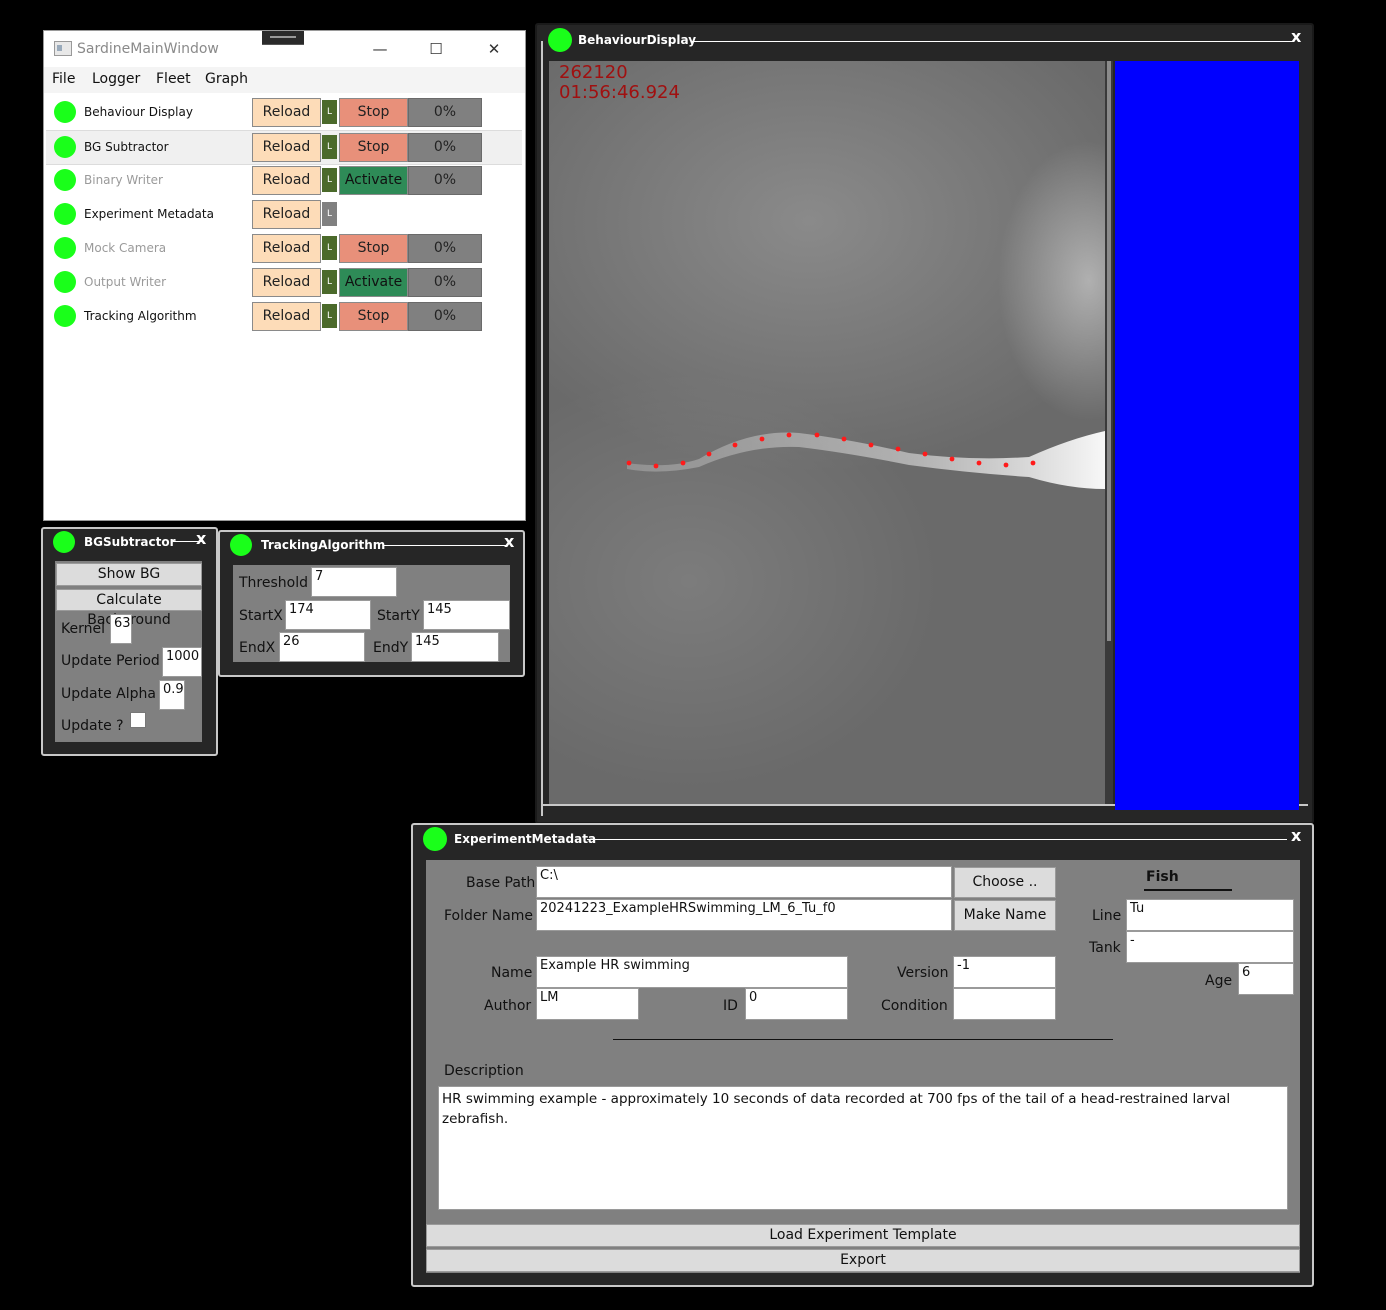  Describe the element at coordinates (1188, 890) in the screenshot. I see `fish-header-underline` at that location.